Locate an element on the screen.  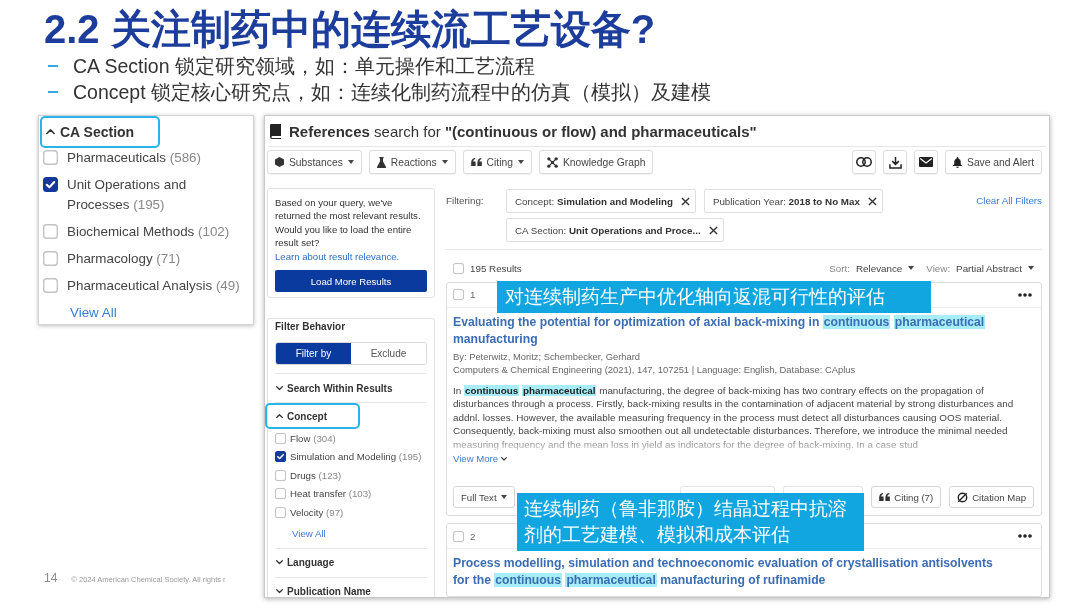
toolbar-button: Knowledge Graph is located at coordinates (596, 162).